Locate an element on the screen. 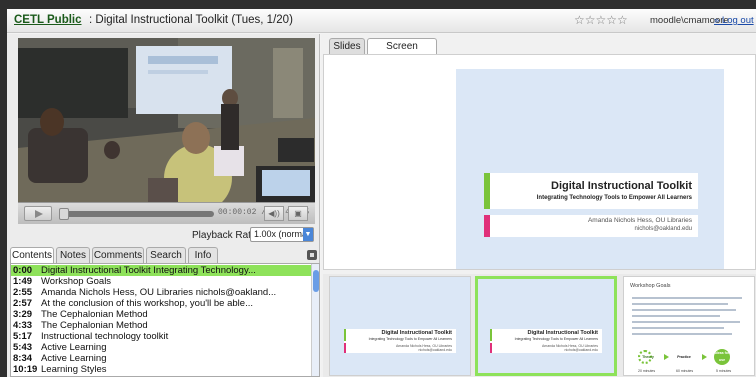  seek-bar is located at coordinates (136, 214).